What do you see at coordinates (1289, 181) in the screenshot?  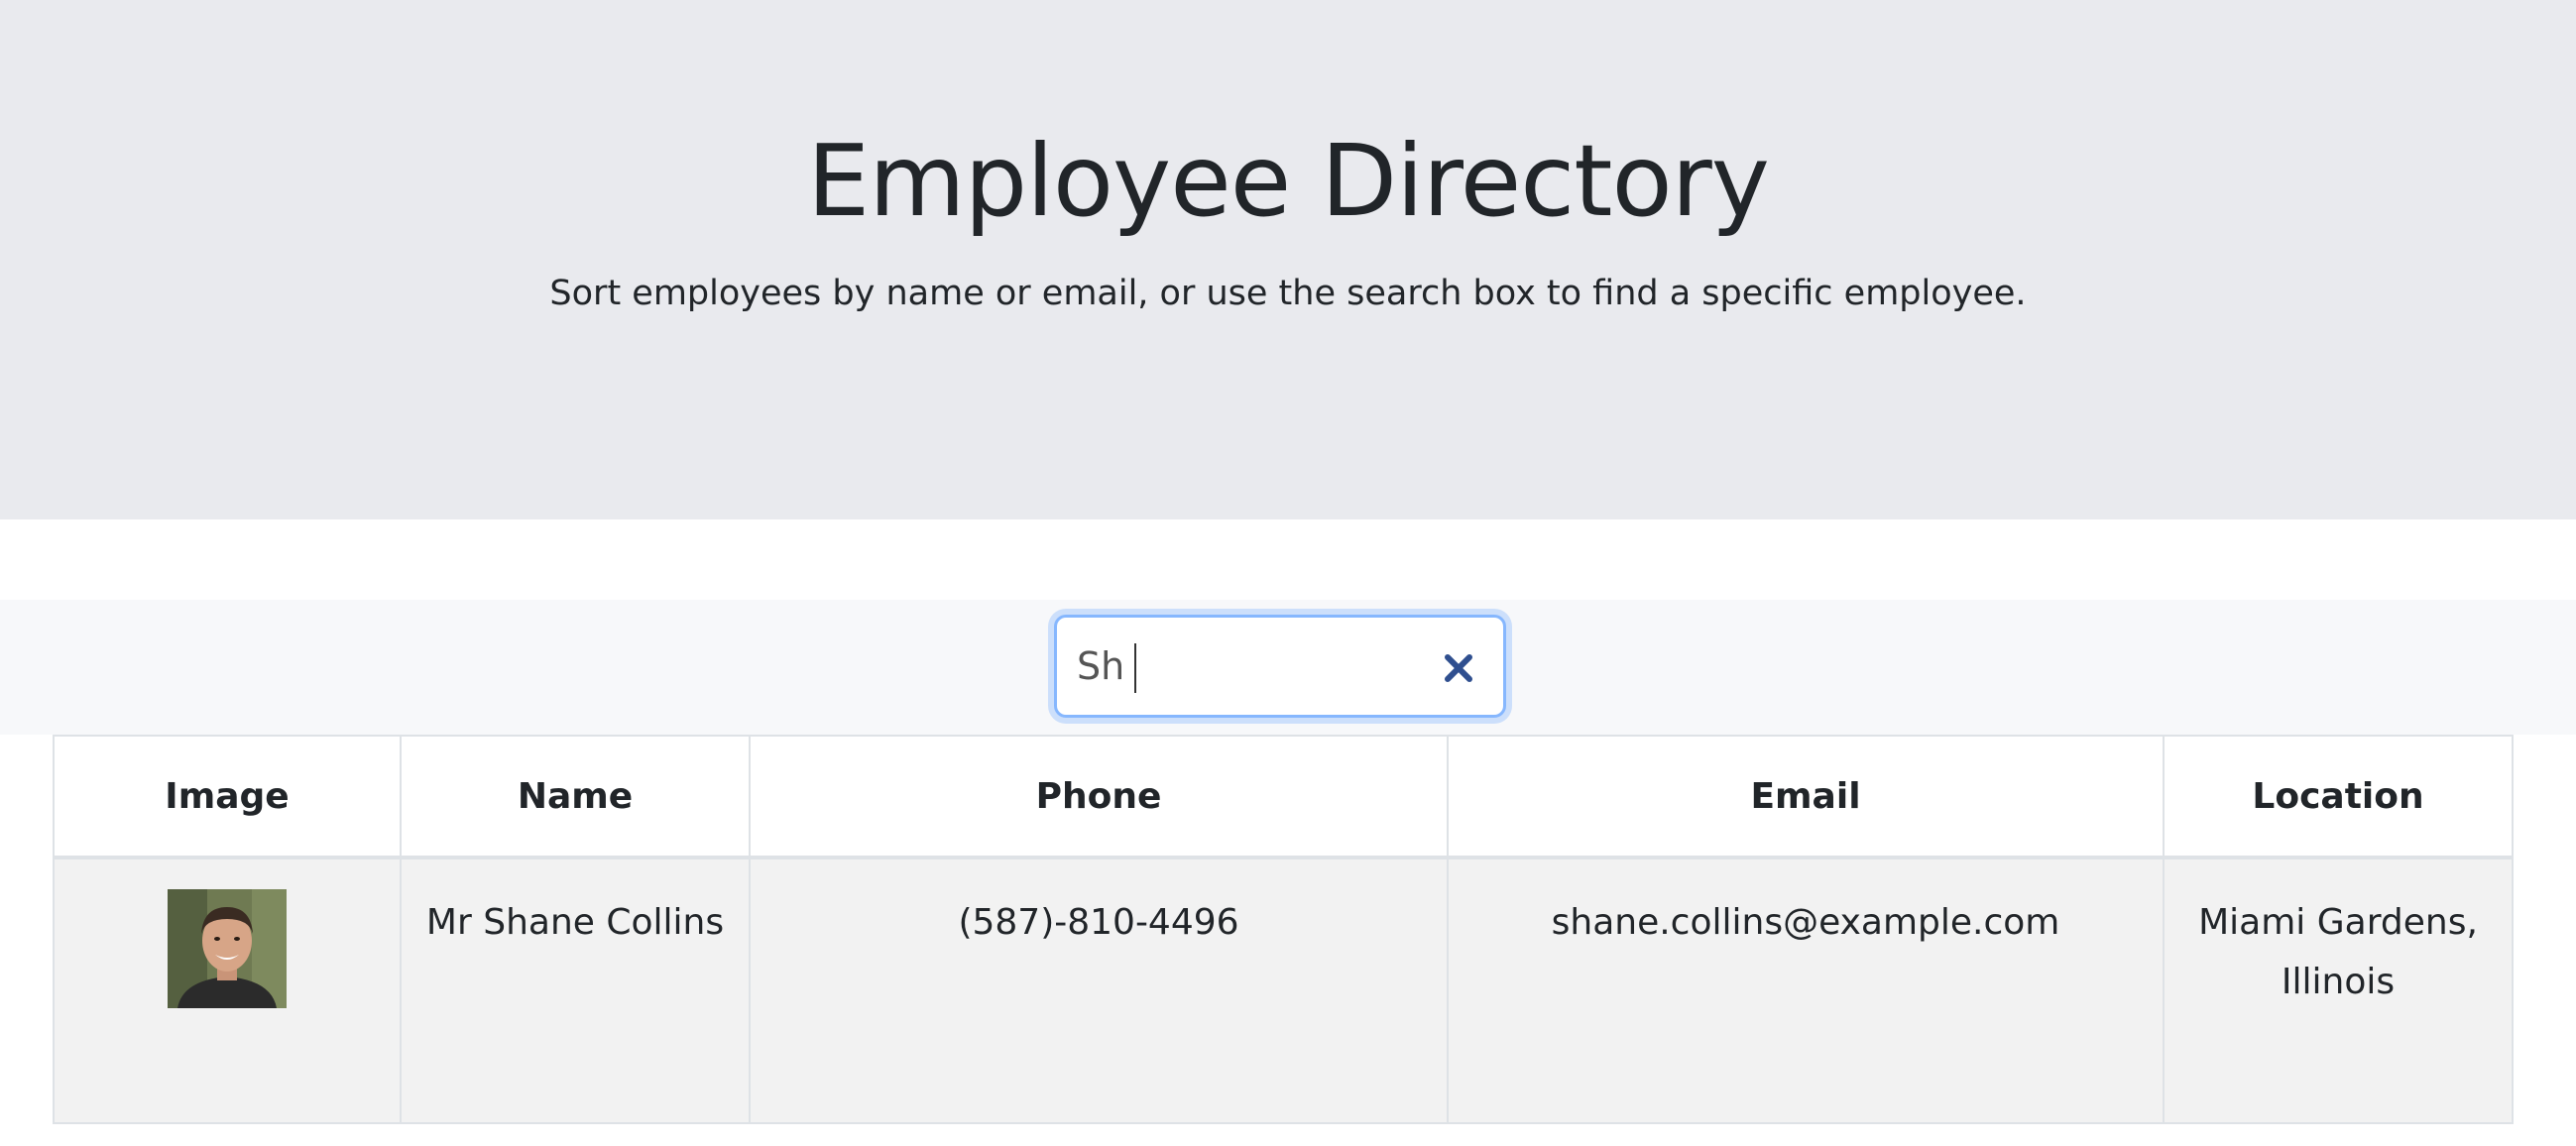 I see `page-title: Employee Directory` at bounding box center [1289, 181].